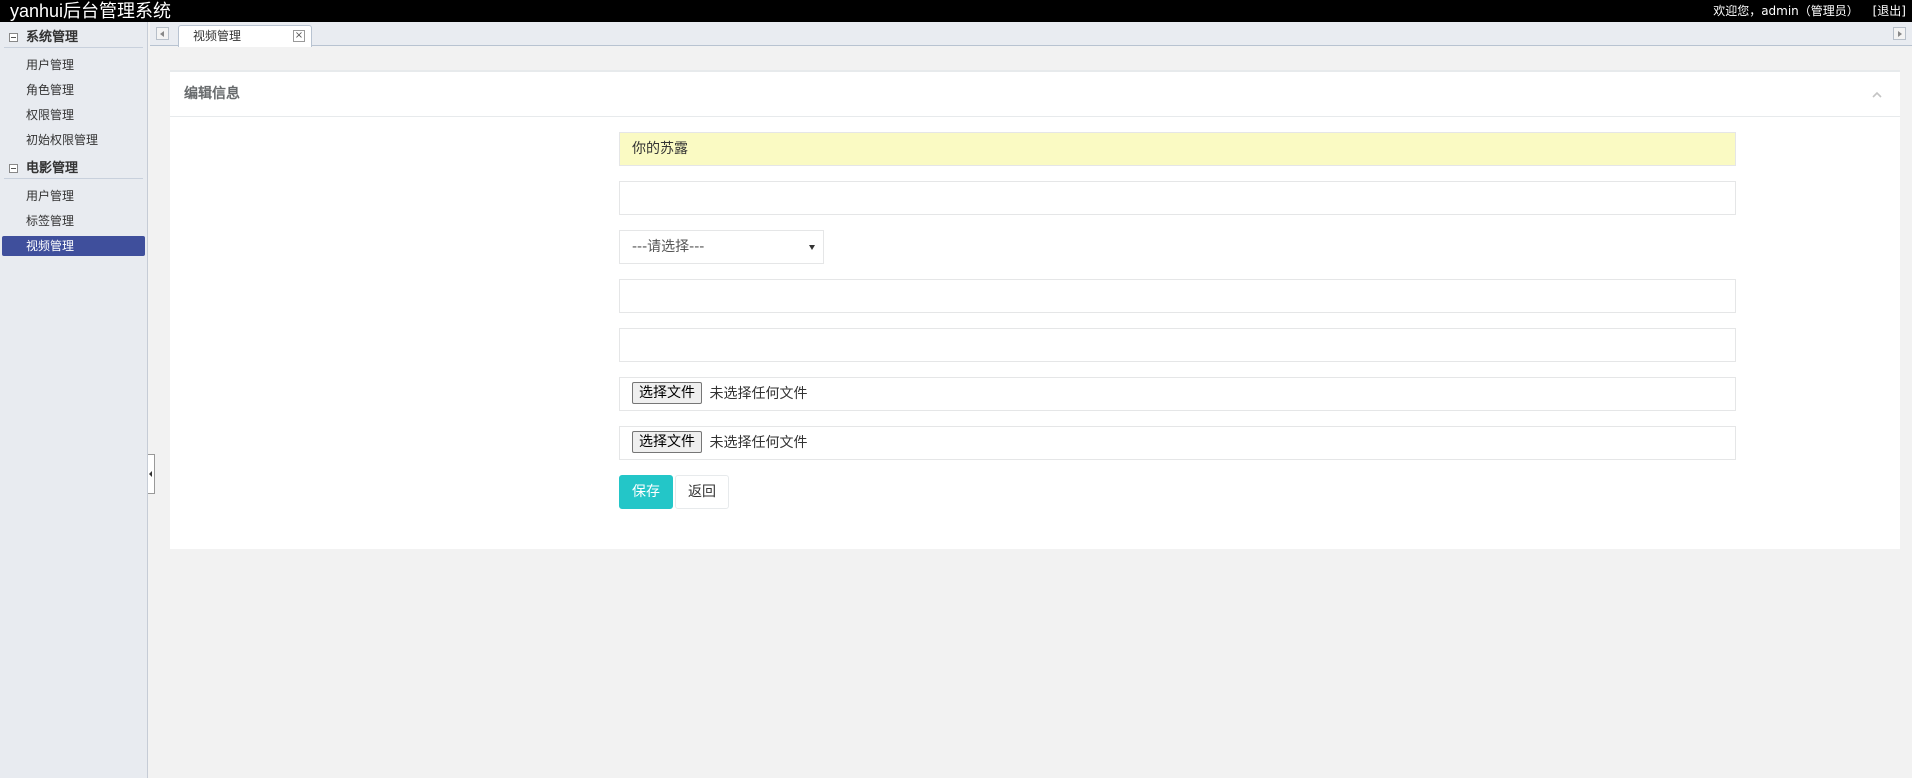  Describe the element at coordinates (91, 11) in the screenshot. I see `app-title: yanhui后台管理系统` at that location.